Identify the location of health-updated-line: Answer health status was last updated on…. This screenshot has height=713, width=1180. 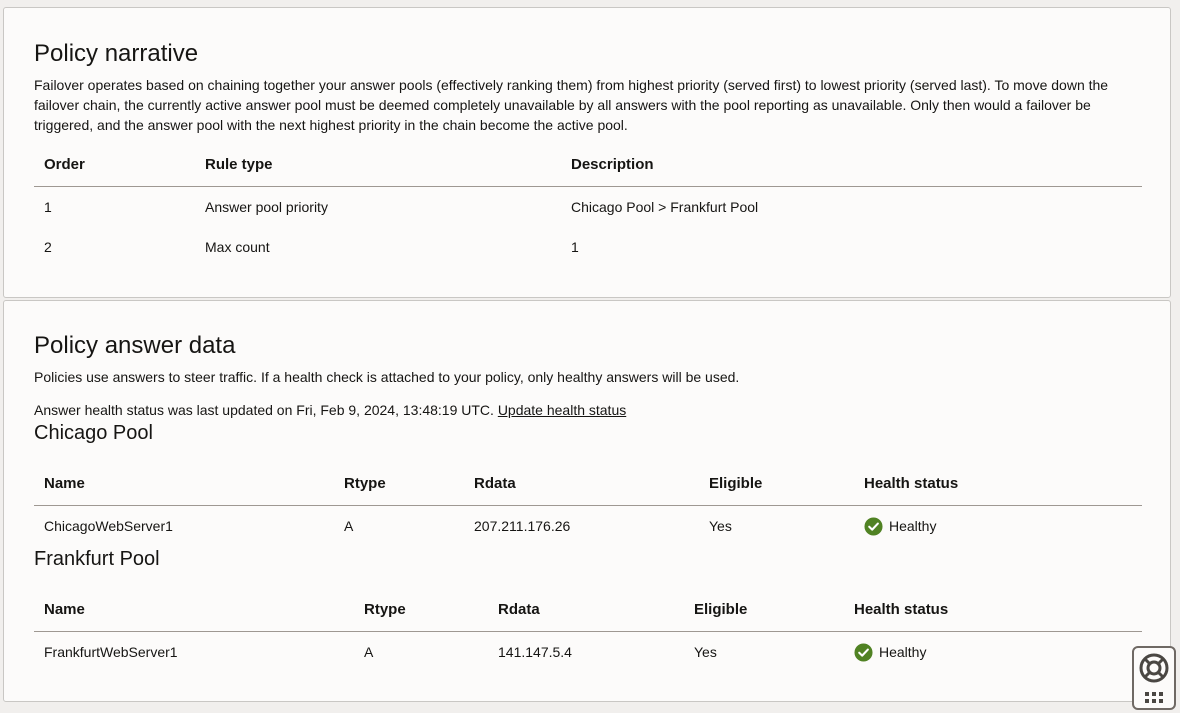
(579, 410).